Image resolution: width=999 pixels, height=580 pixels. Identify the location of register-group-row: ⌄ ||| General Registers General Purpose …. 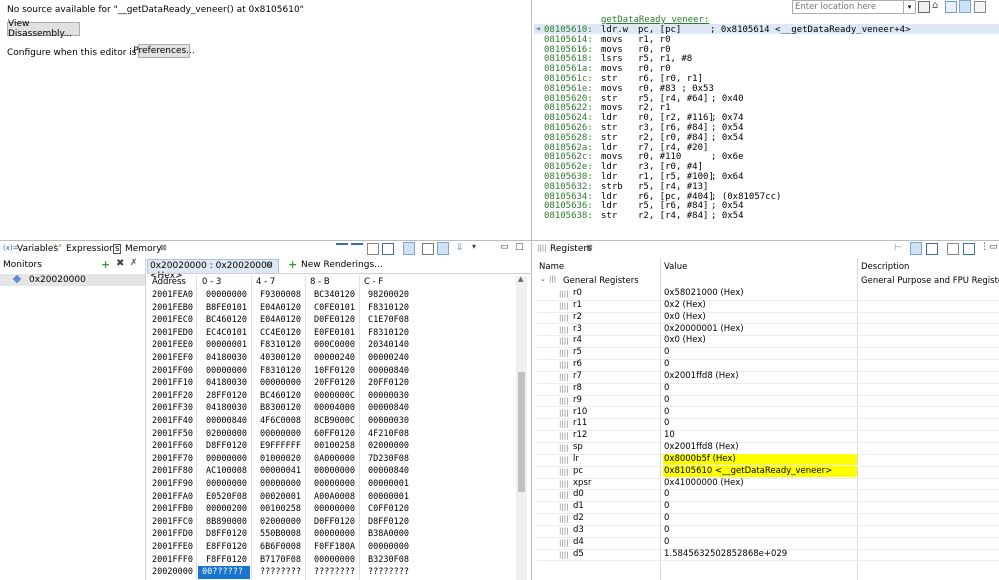
(768, 281).